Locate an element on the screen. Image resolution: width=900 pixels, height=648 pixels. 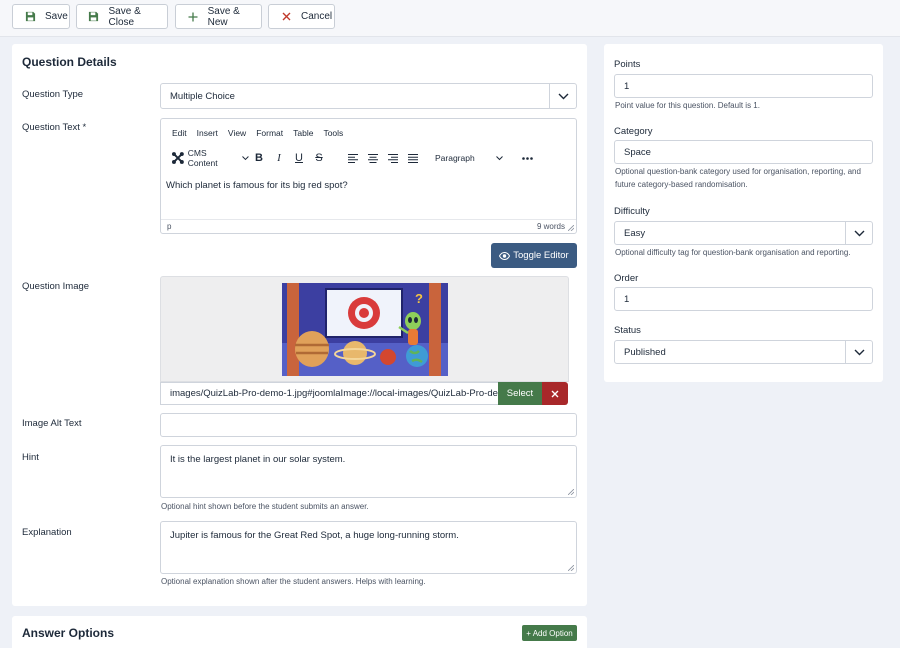
plus-icon is located at coordinates (193, 17).